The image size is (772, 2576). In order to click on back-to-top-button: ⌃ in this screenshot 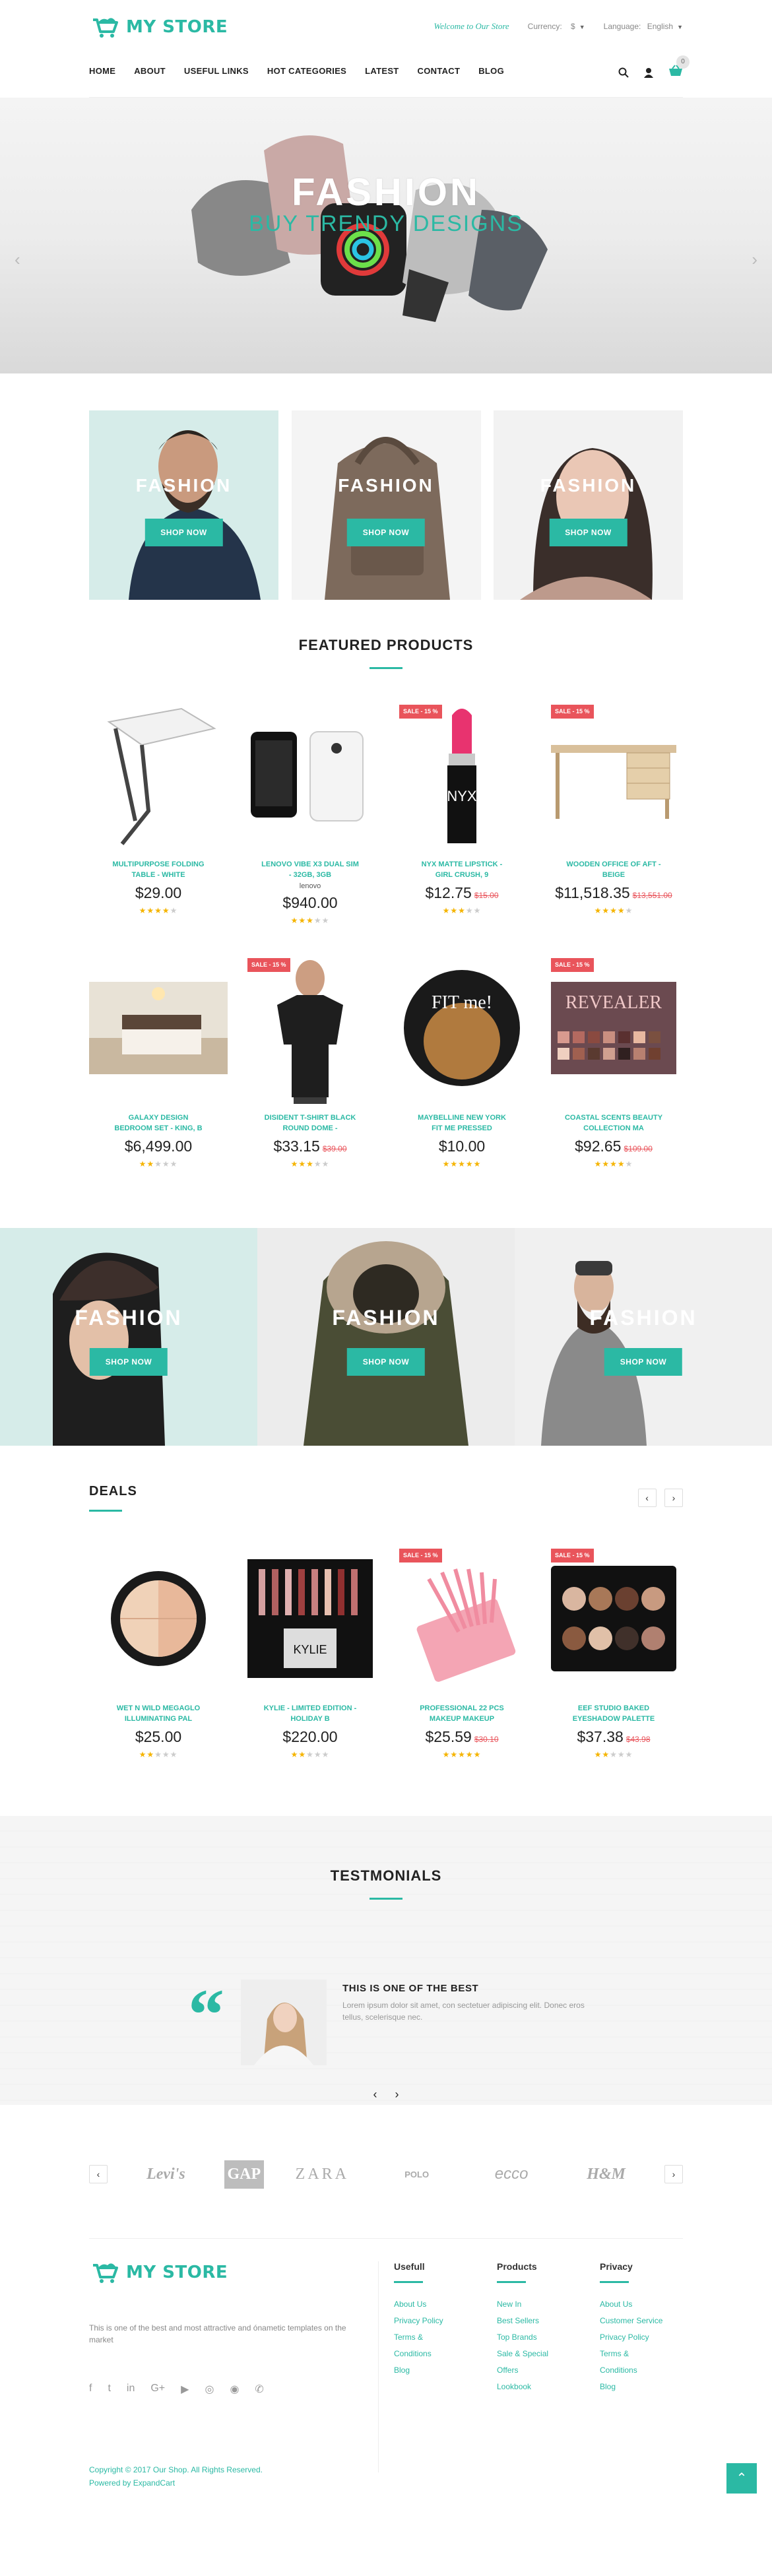, I will do `click(741, 2478)`.